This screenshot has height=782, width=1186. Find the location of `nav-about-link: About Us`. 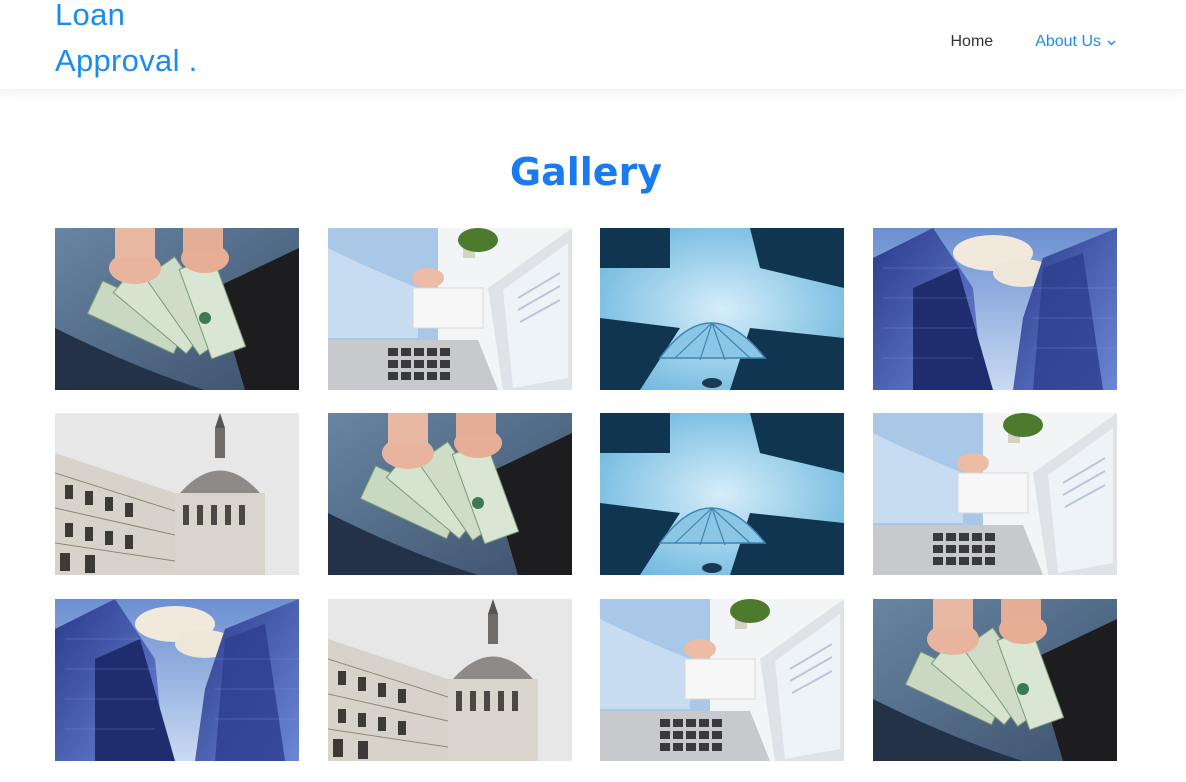

nav-about-link: About Us is located at coordinates (1075, 42).